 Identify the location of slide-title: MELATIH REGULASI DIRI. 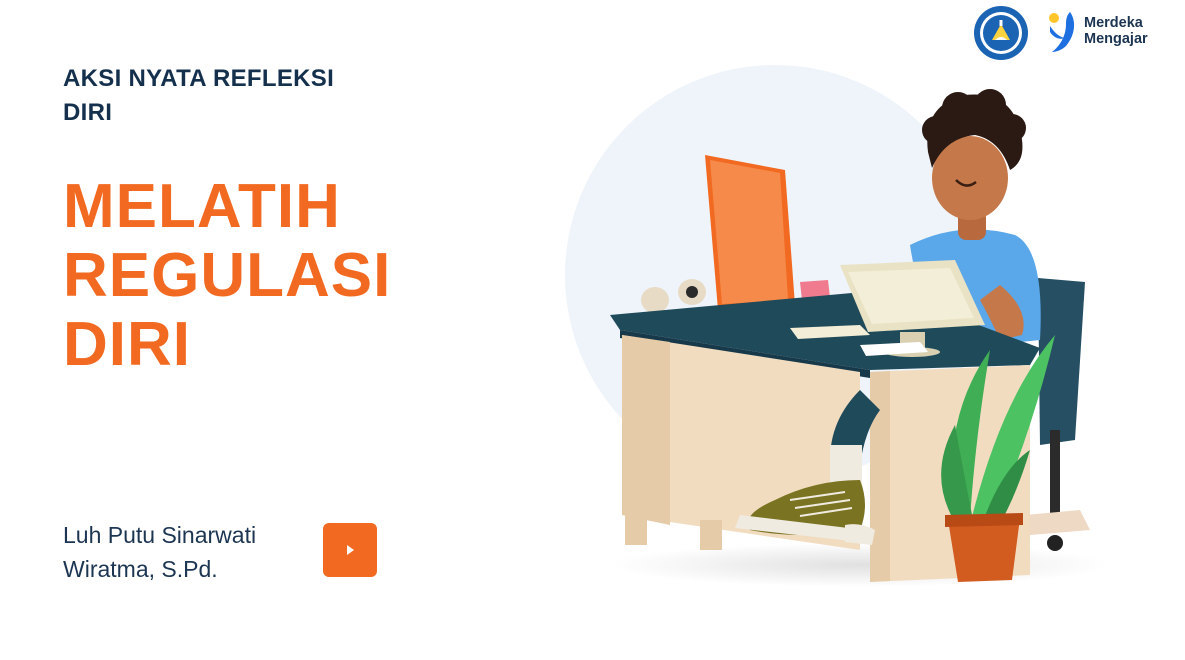
(263, 275).